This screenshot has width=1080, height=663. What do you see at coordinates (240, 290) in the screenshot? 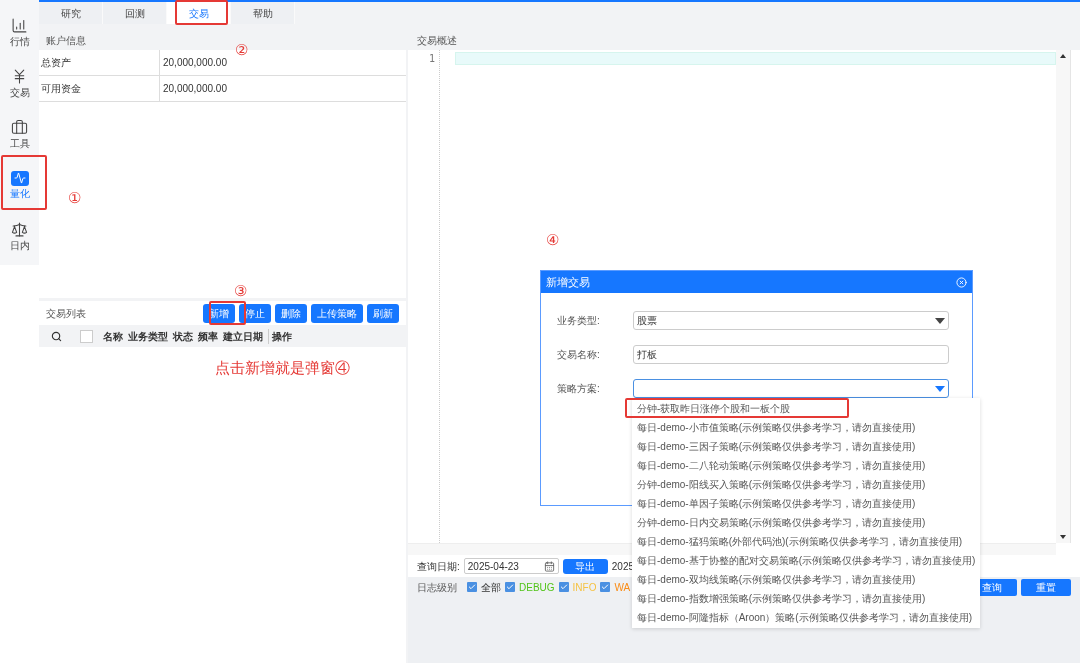
I see `step-marker: ③` at bounding box center [240, 290].